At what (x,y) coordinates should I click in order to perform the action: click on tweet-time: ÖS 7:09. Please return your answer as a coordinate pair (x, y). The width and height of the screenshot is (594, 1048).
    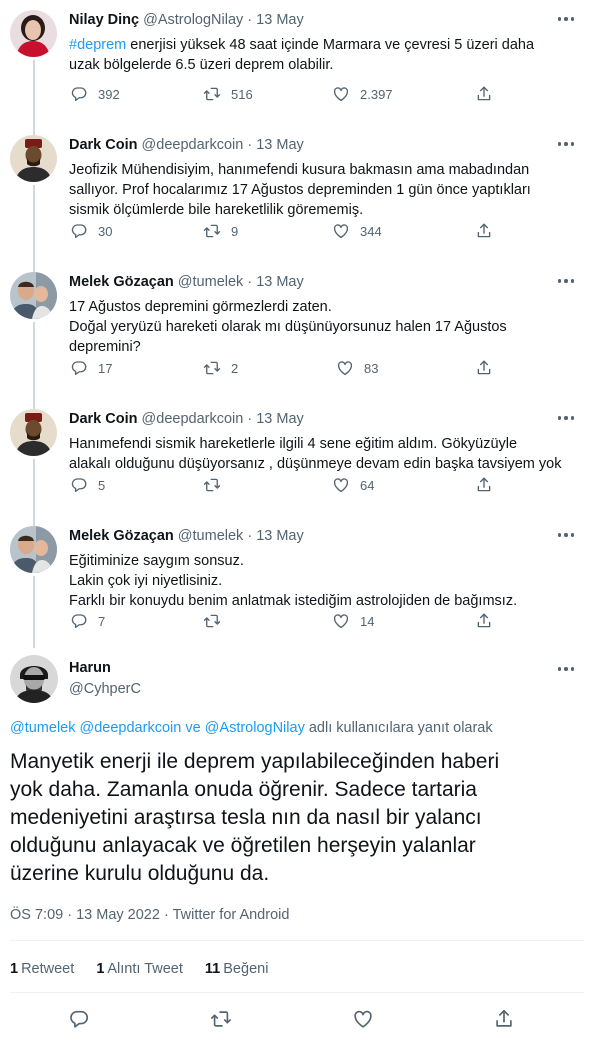
    Looking at the image, I should click on (36, 915).